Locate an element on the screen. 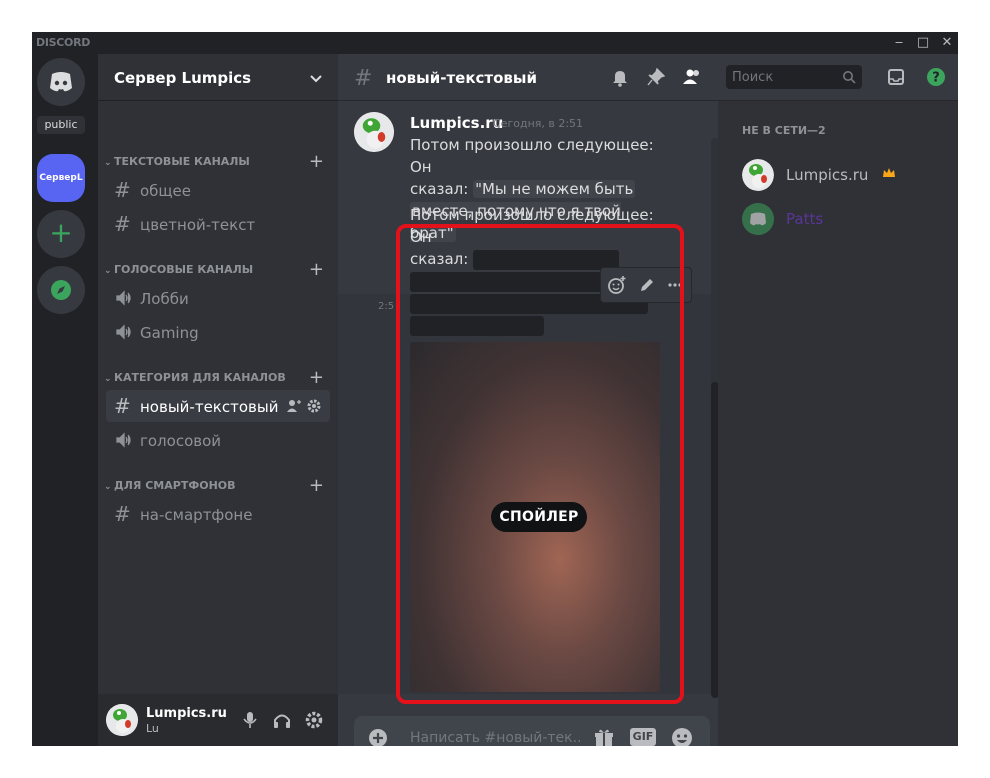 The height and width of the screenshot is (778, 990). category-text-channels: ⌄ ТЕКСТОВЫЕ КАНАЛЫ is located at coordinates (177, 162).